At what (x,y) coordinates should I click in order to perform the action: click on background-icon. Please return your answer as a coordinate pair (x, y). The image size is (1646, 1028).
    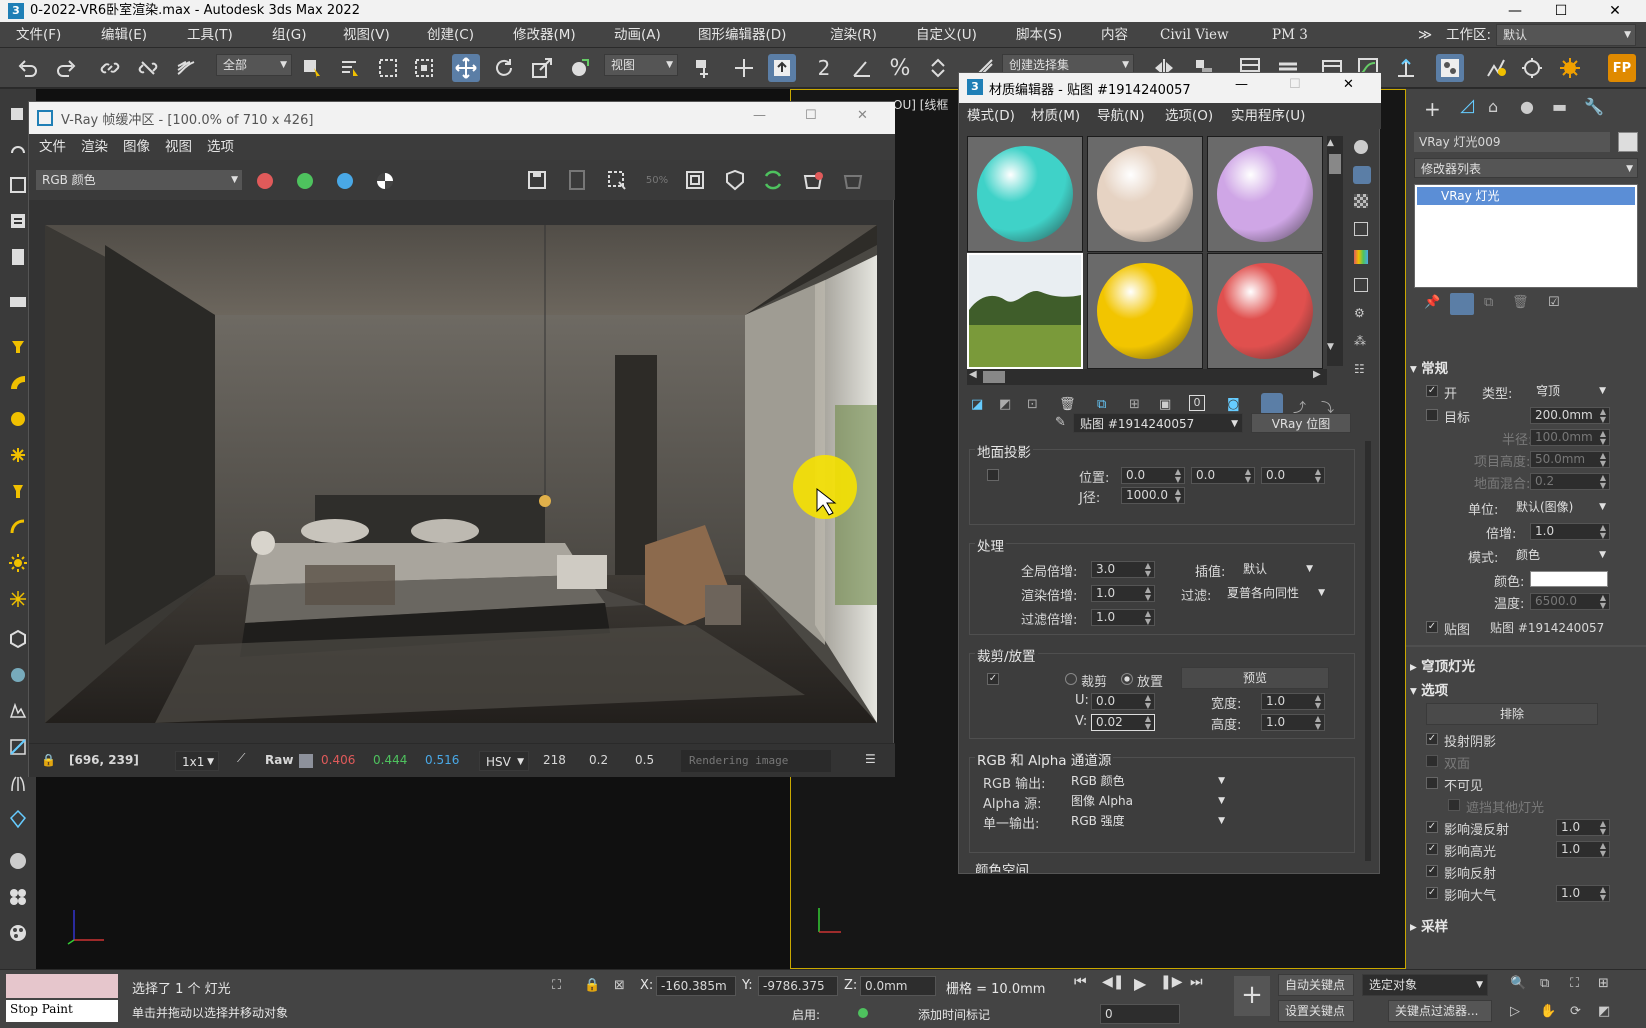
    Looking at the image, I should click on (1361, 201).